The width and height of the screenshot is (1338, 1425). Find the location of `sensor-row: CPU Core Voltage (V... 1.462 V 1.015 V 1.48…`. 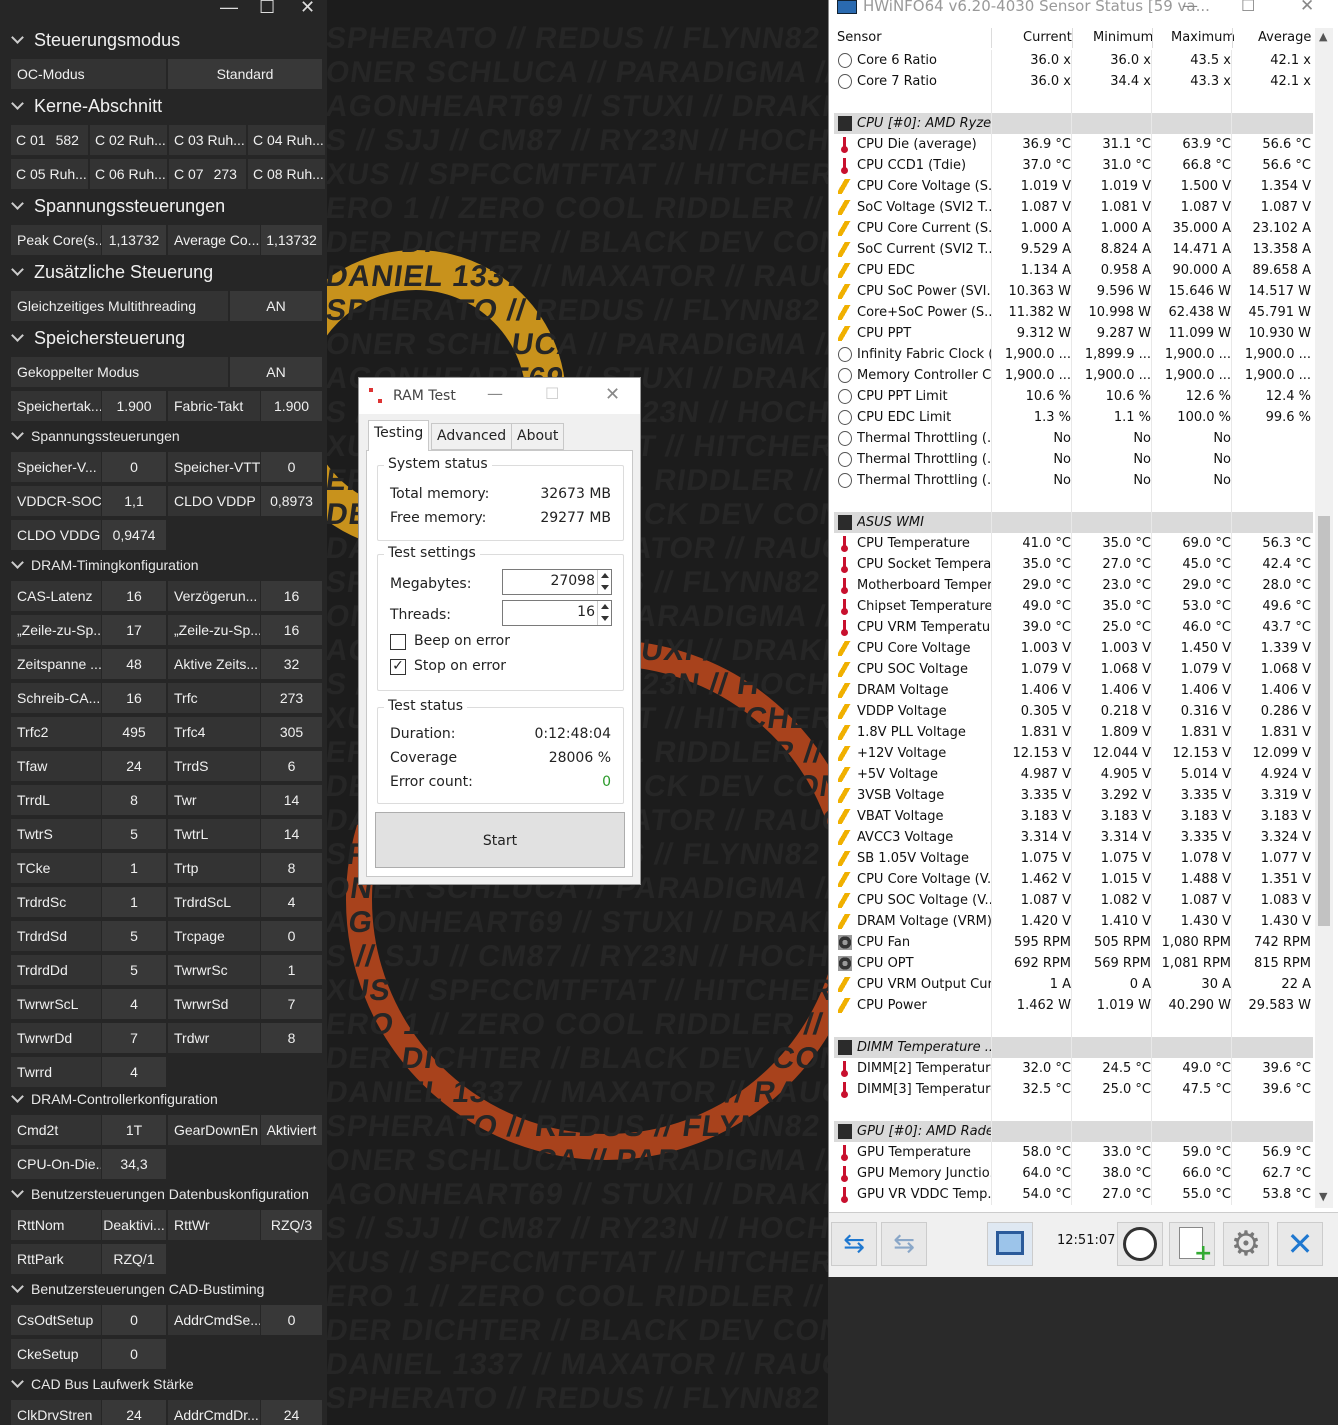

sensor-row: CPU Core Voltage (V... 1.462 V 1.015 V 1.48… is located at coordinates (1073, 879).